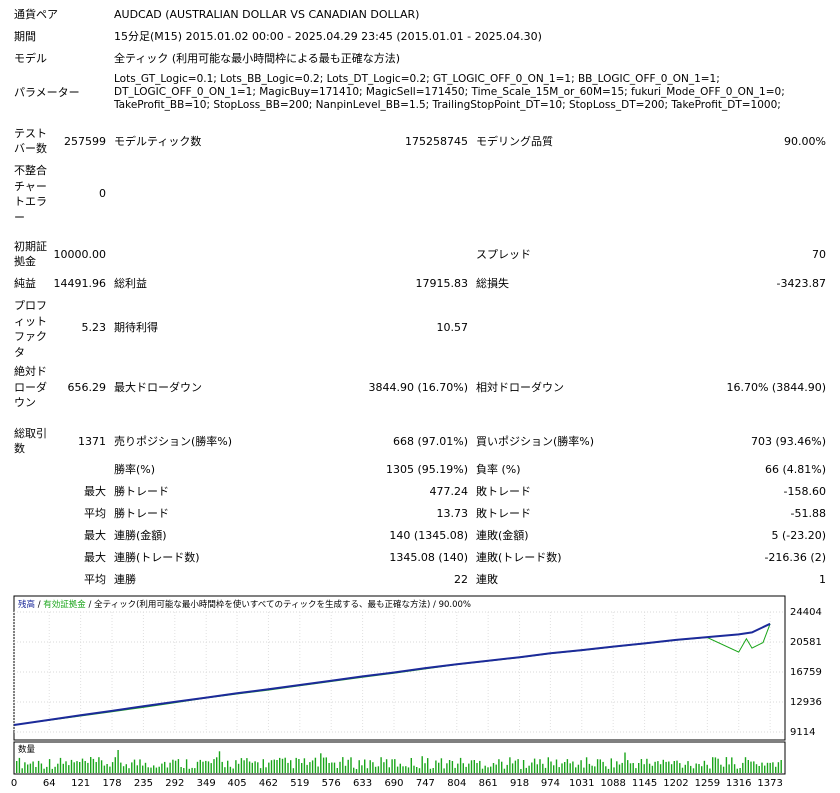 The image size is (840, 793). I want to click on net-label: 純益, so click(25, 283).